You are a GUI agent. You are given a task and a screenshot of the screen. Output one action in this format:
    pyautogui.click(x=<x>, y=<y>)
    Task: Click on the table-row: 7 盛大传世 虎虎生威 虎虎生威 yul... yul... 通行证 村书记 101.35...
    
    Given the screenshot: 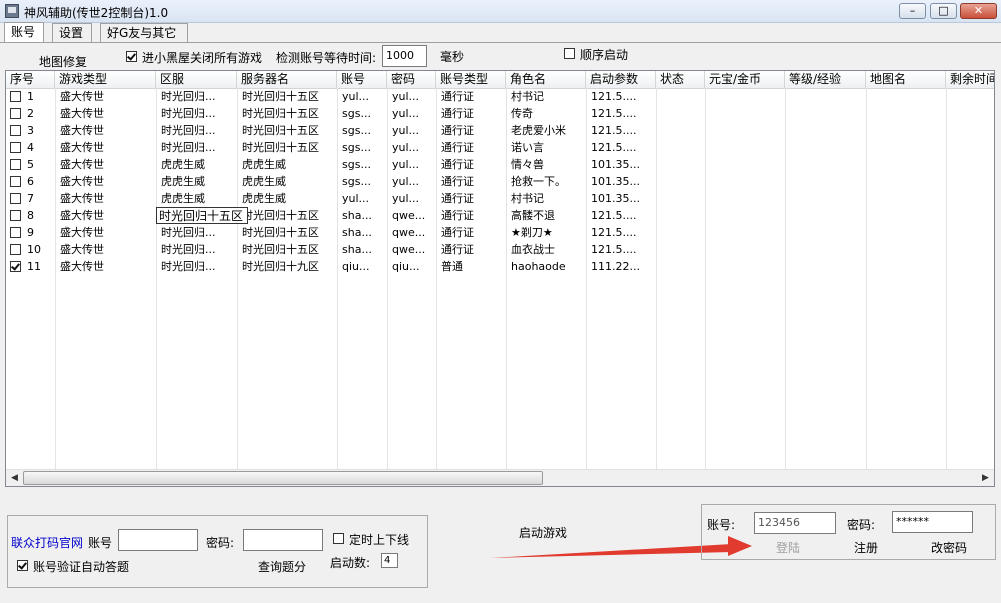 What is the action you would take?
    pyautogui.click(x=500, y=198)
    